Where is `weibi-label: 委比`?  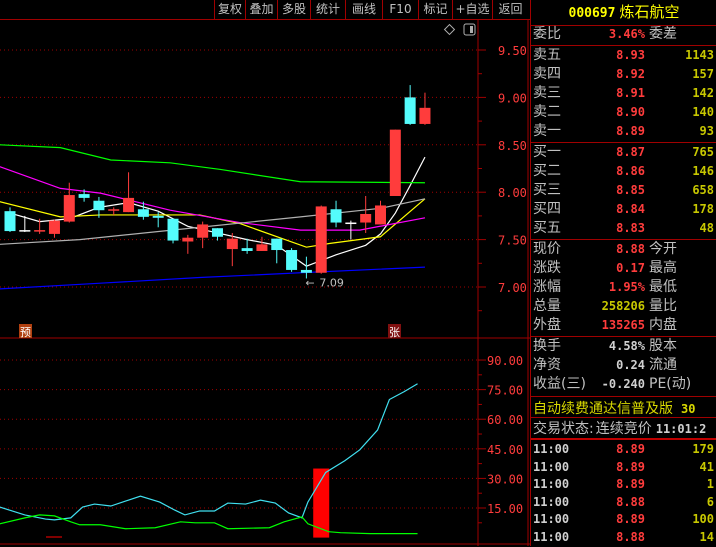 weibi-label: 委比 is located at coordinates (547, 34).